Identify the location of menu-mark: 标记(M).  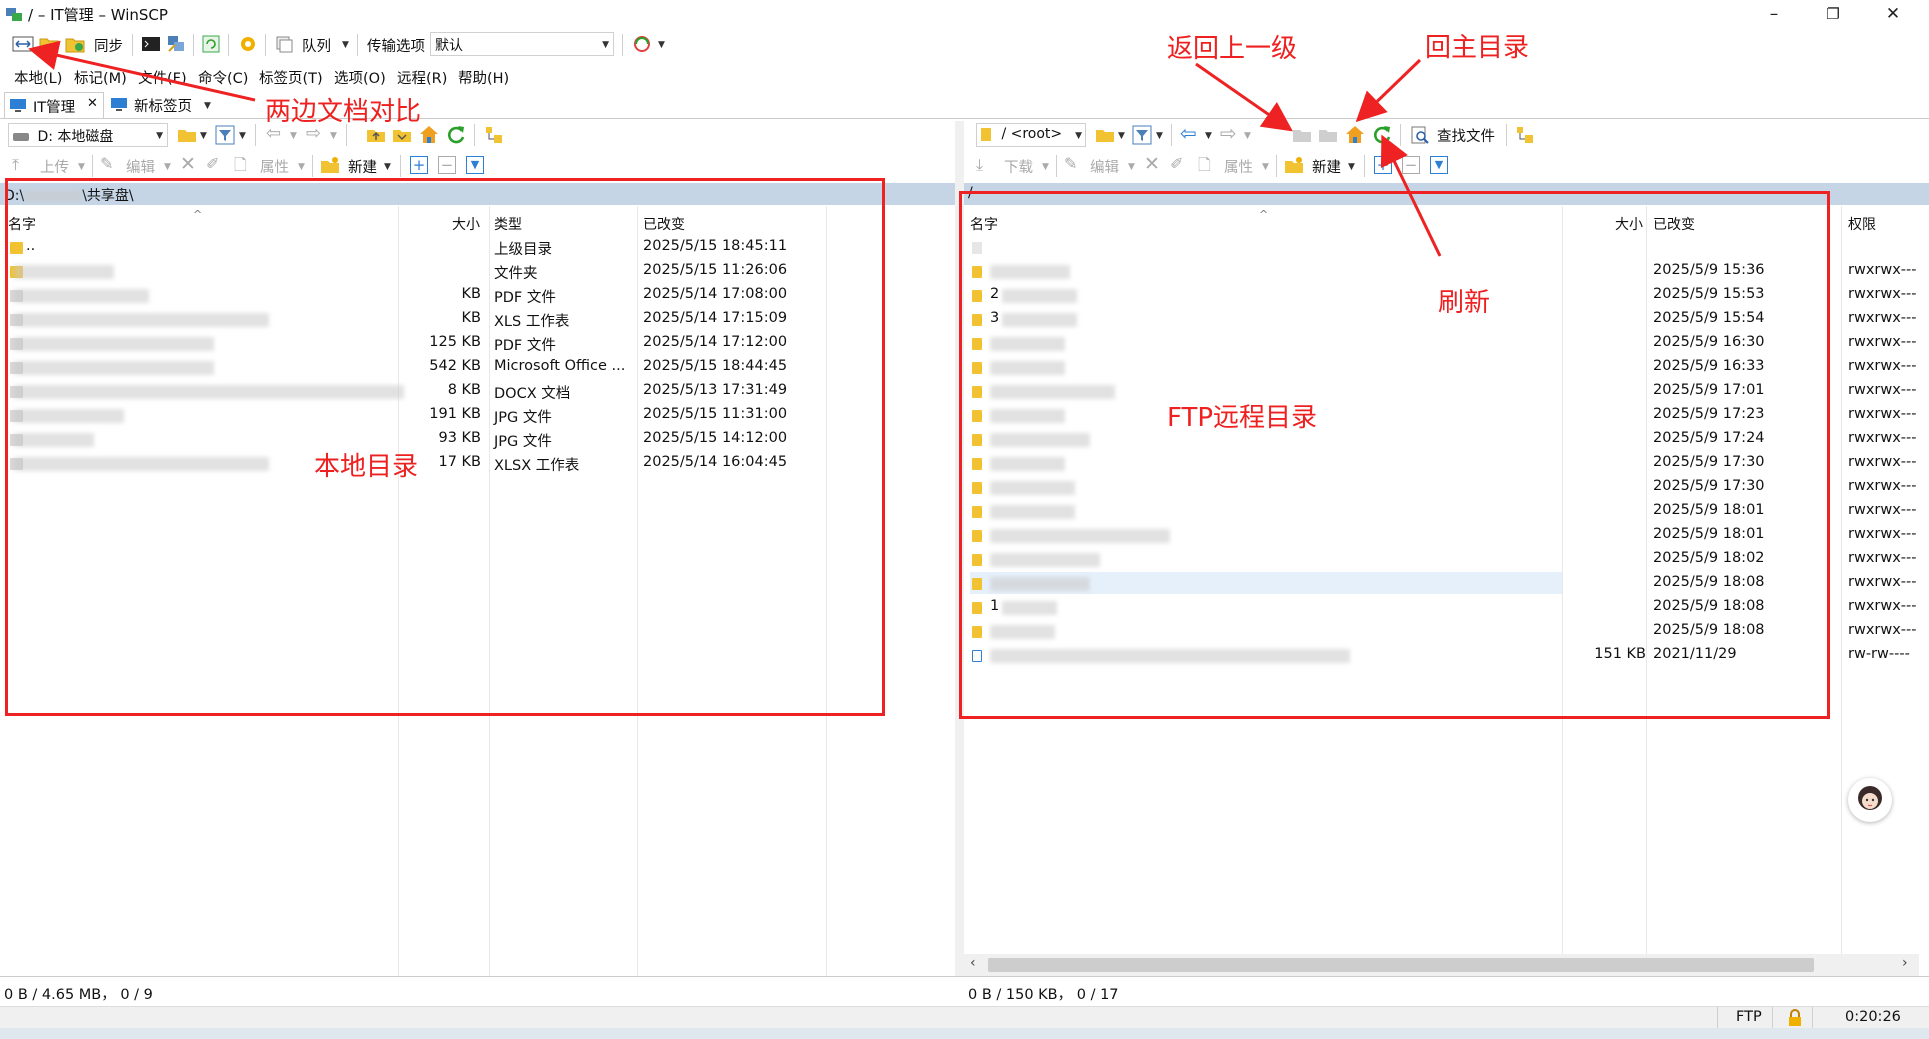
(100, 77).